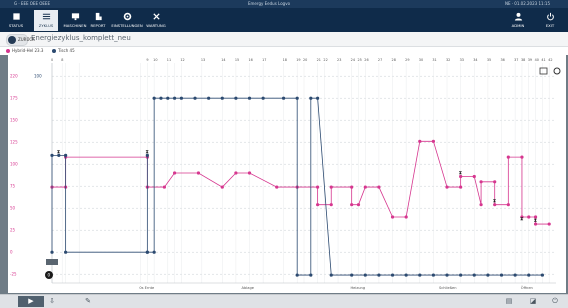  I want to click on y-tick-label-outer: 100, so click(14, 164).